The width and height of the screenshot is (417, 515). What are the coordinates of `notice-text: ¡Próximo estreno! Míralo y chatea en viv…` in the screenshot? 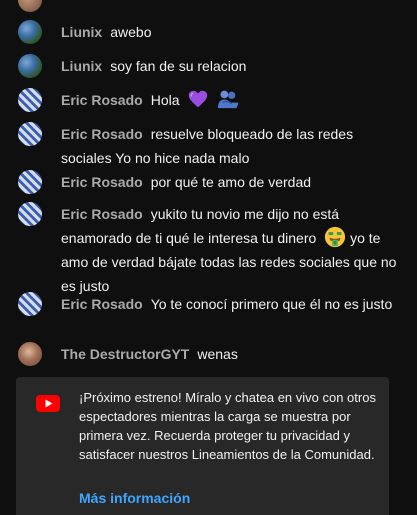 It's located at (227, 426).